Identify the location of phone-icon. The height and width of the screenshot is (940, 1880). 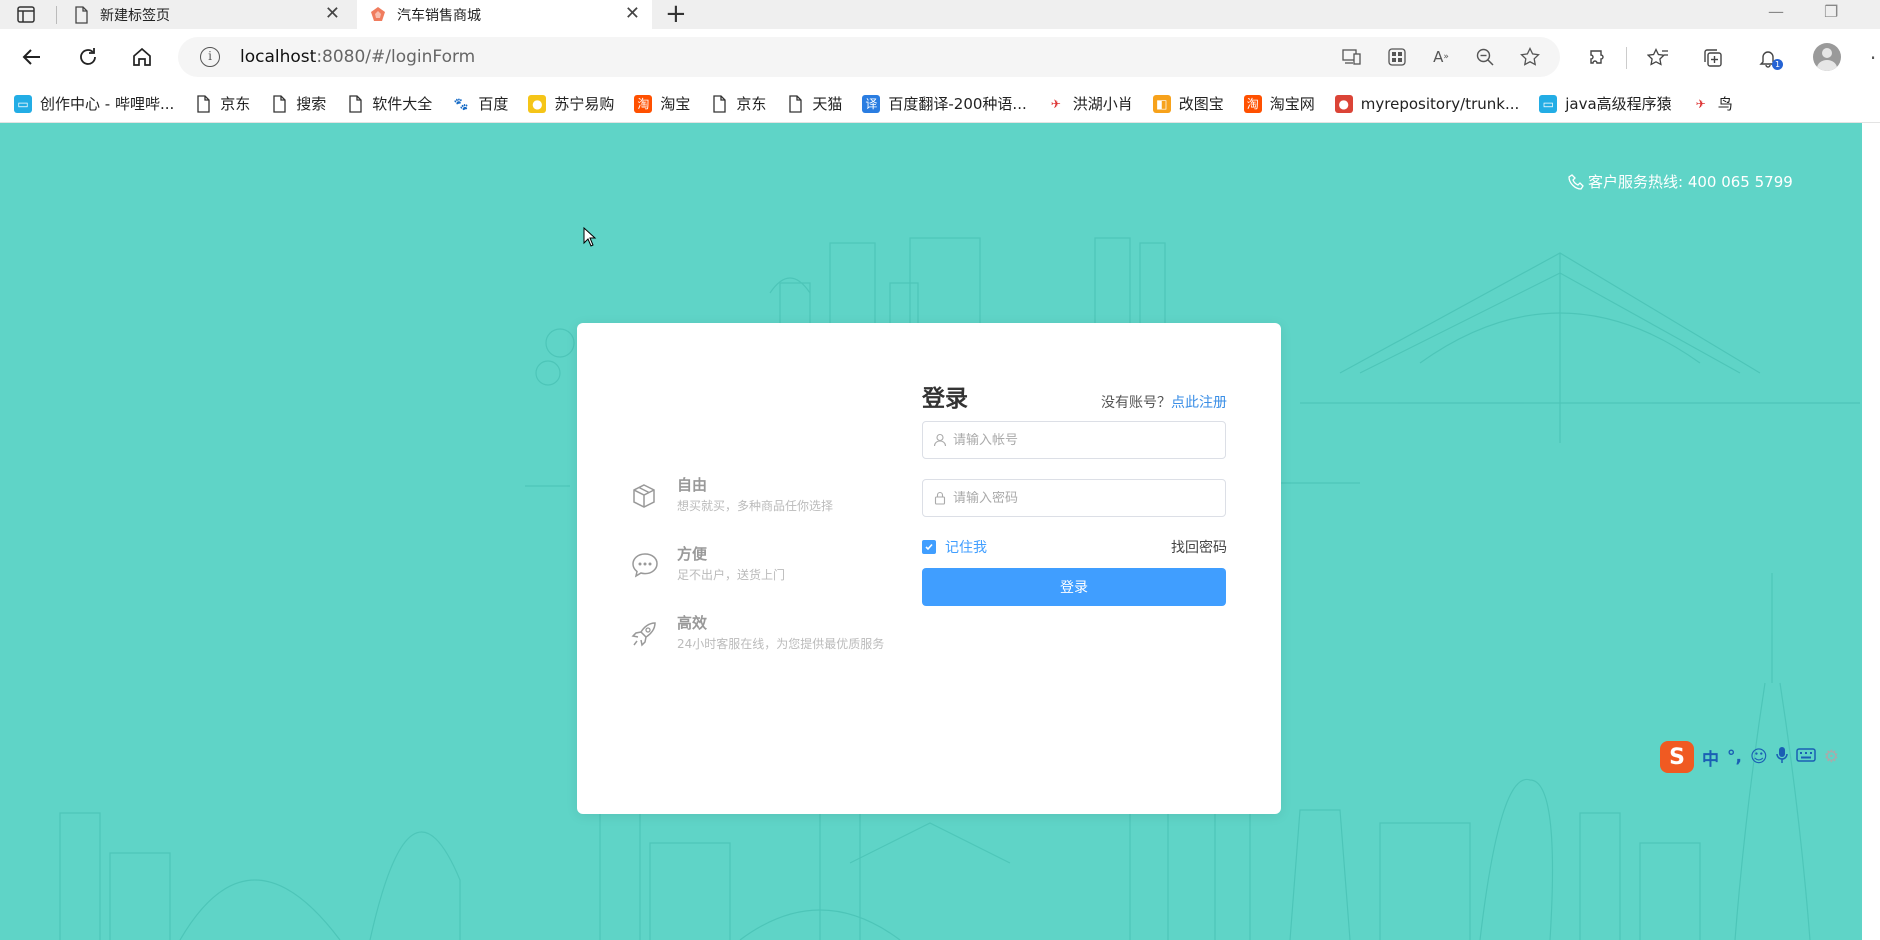
(1576, 181).